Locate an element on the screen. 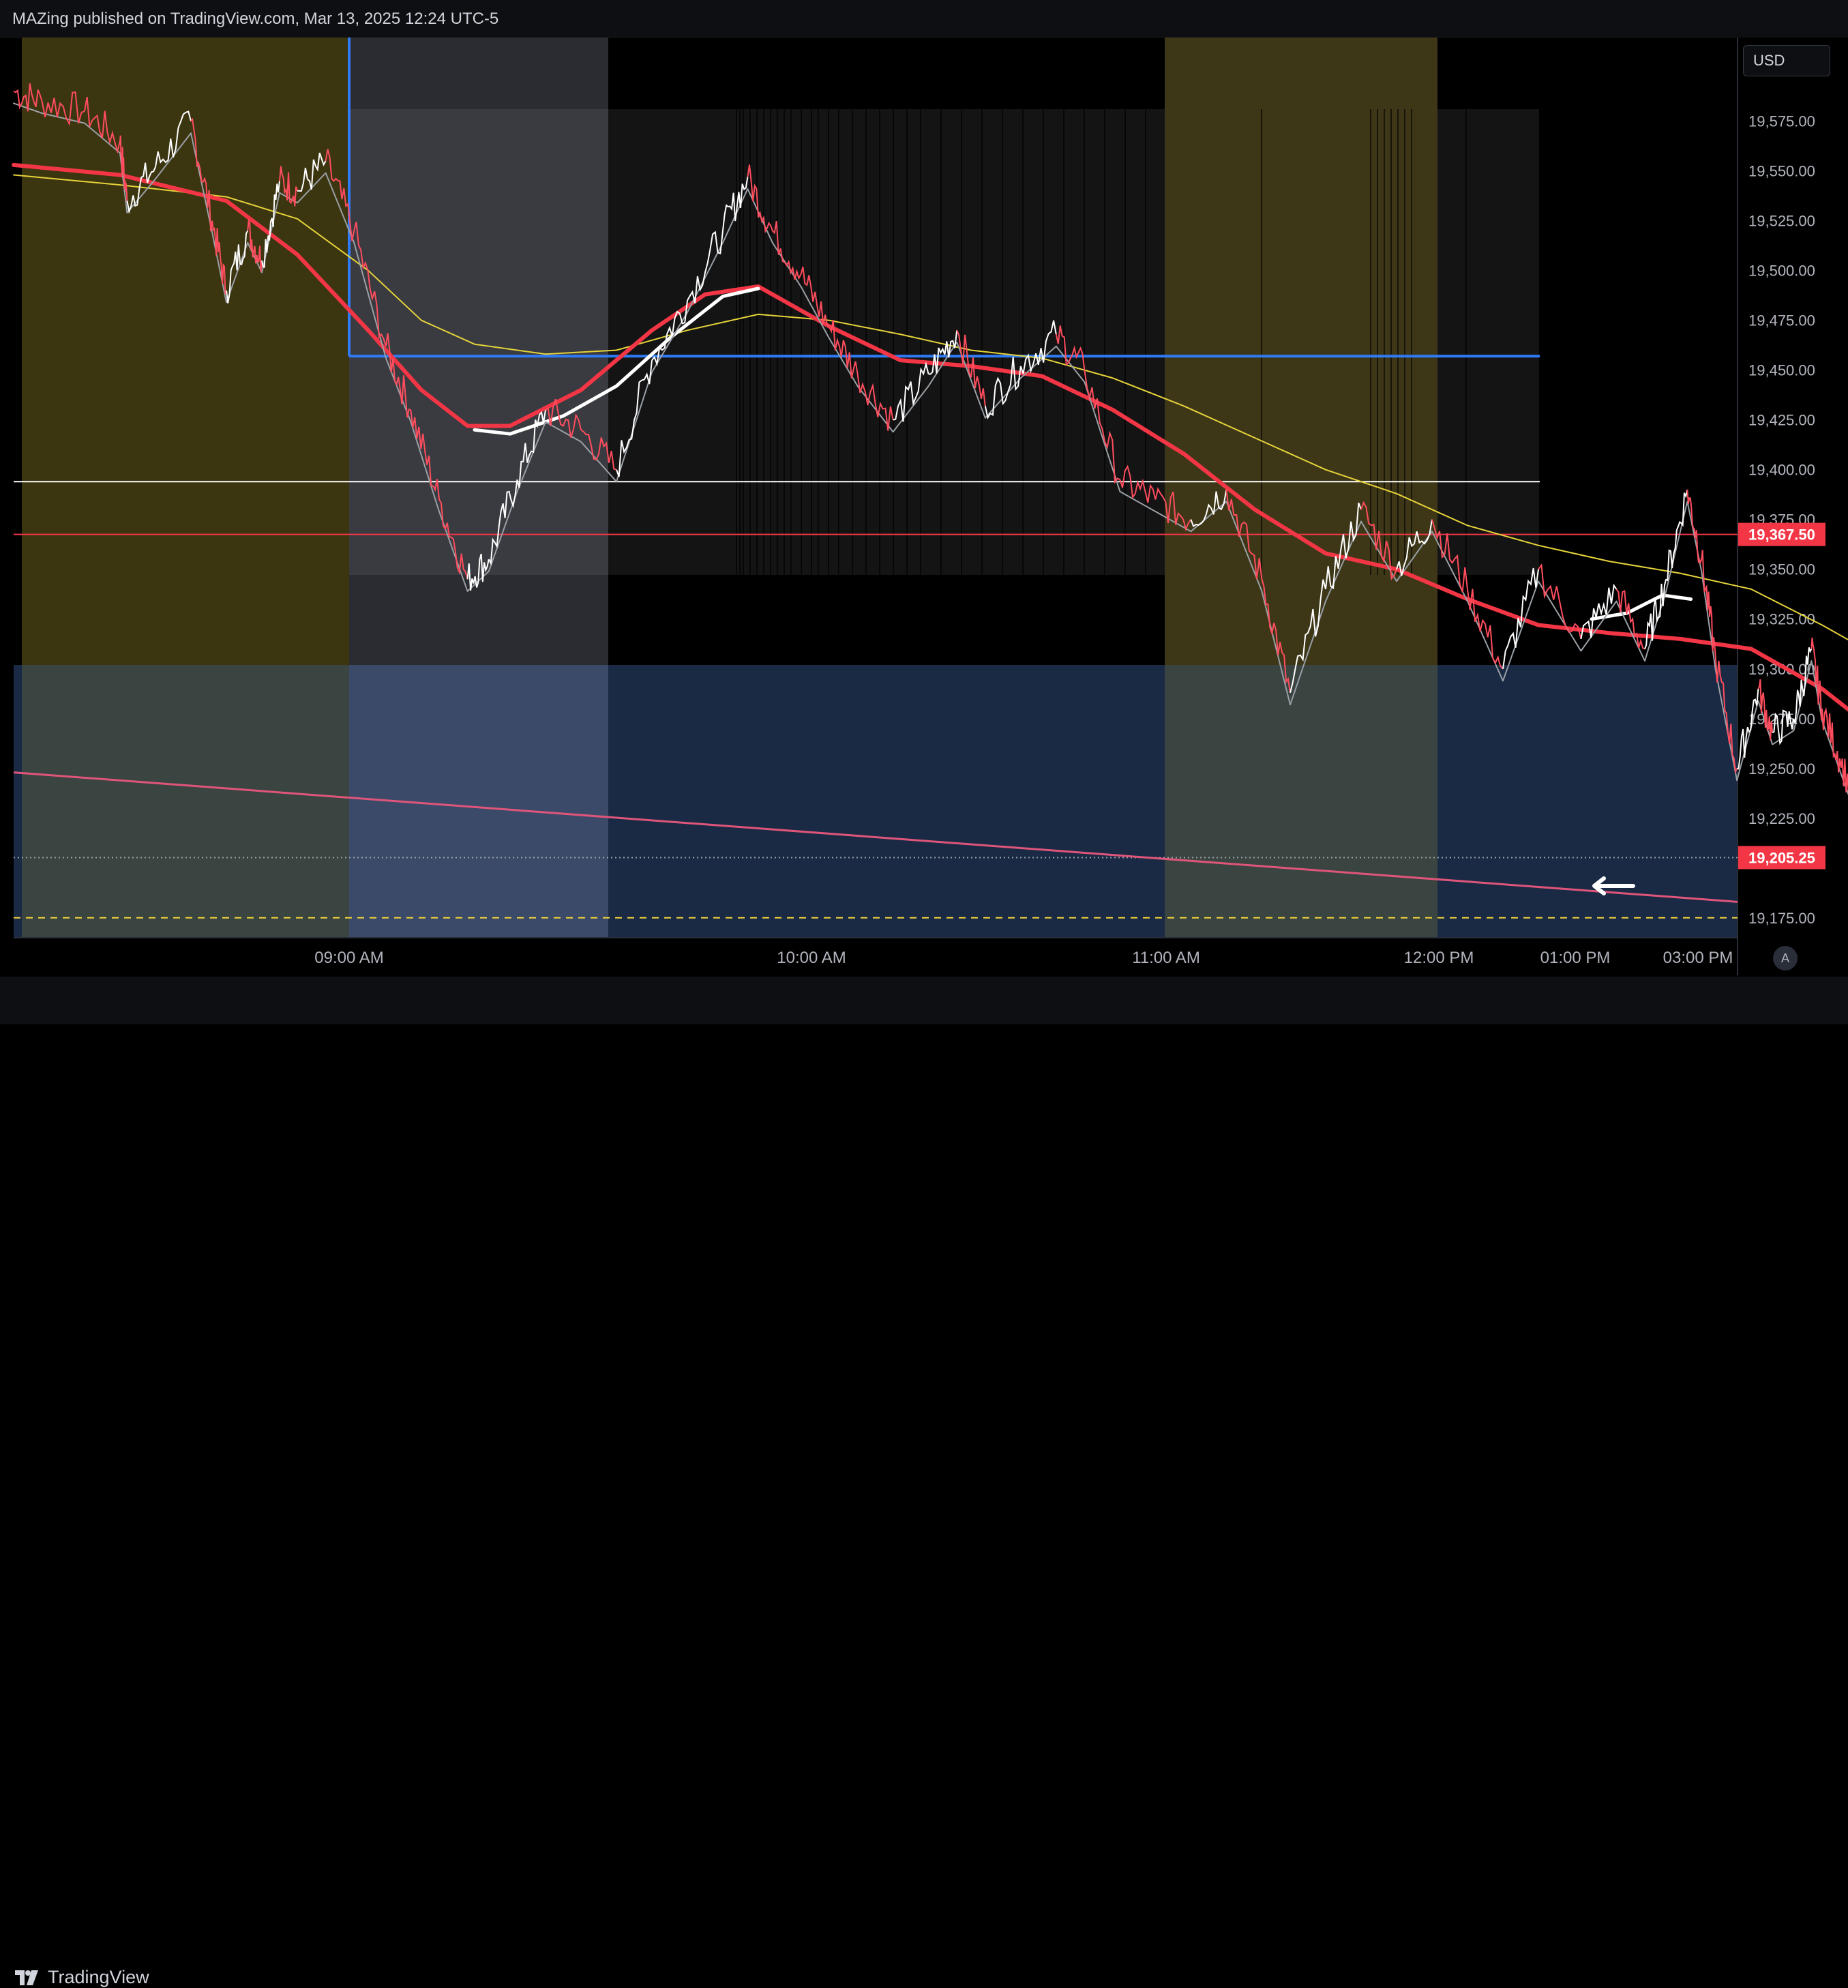  price-label-0: 19,367.50 is located at coordinates (1781, 535).